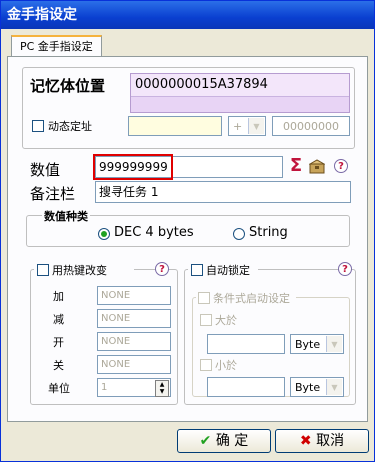 This screenshot has width=375, height=462. What do you see at coordinates (246, 387) in the screenshot?
I see `less-than-input` at bounding box center [246, 387].